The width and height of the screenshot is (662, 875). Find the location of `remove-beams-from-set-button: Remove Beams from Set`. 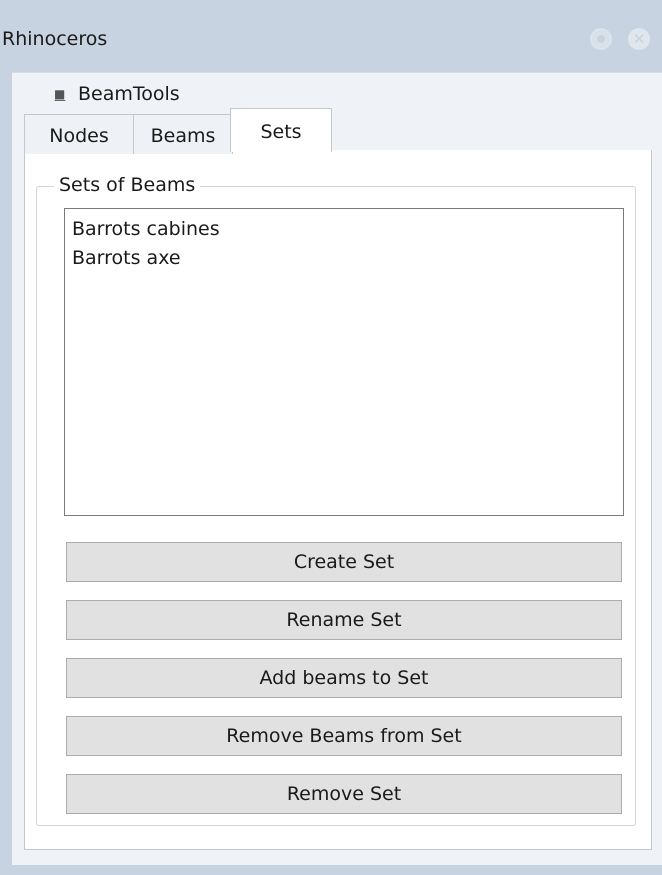

remove-beams-from-set-button: Remove Beams from Set is located at coordinates (344, 736).